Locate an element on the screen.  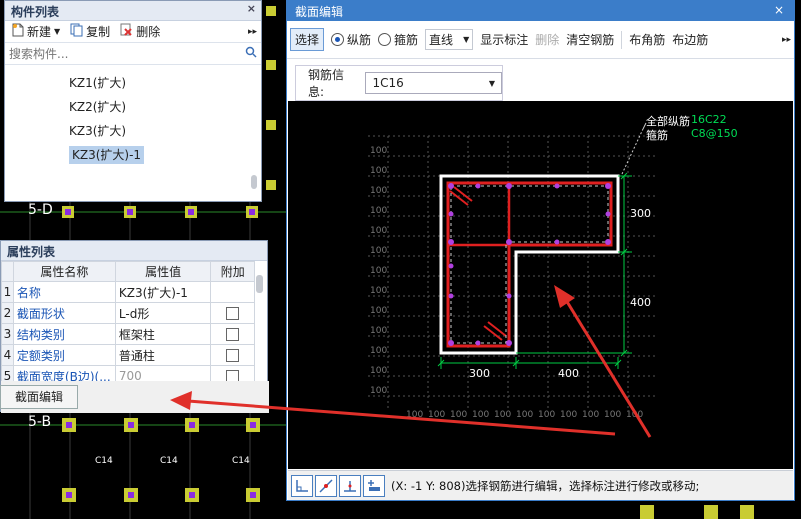
property-list-title: 属性列表 is located at coordinates (134, 251).